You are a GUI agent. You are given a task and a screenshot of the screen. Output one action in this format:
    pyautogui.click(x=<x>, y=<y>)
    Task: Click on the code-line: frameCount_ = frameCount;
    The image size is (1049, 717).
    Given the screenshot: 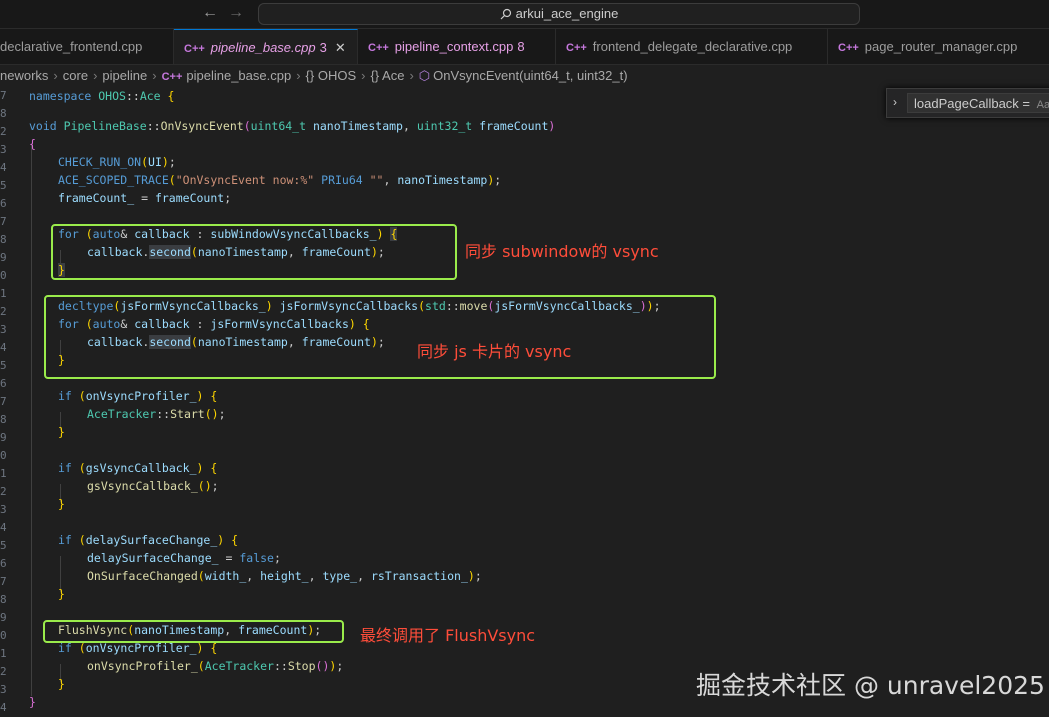 What is the action you would take?
    pyautogui.click(x=145, y=198)
    